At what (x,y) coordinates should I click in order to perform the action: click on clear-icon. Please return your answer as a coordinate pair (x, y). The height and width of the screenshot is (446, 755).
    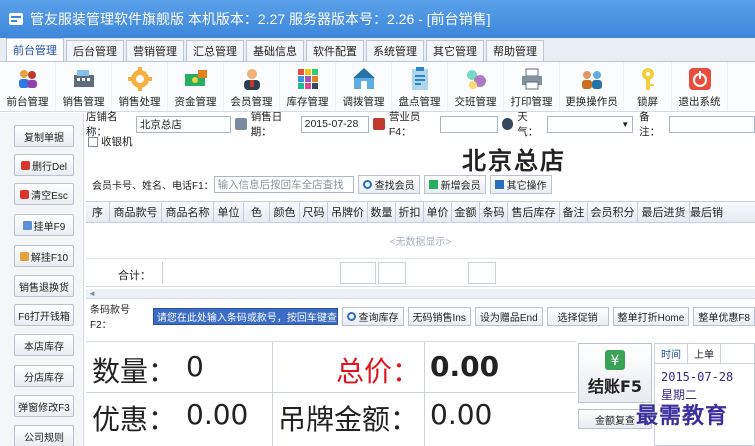
    Looking at the image, I should click on (25, 194).